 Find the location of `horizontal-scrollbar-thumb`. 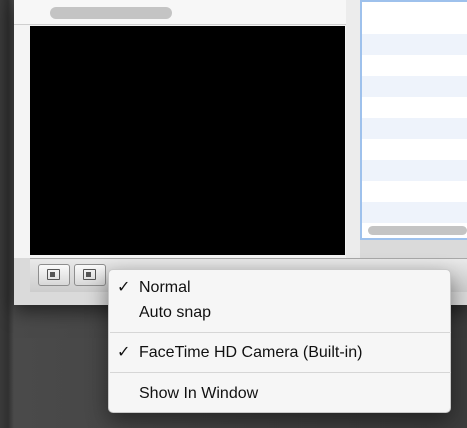

horizontal-scrollbar-thumb is located at coordinates (111, 13).